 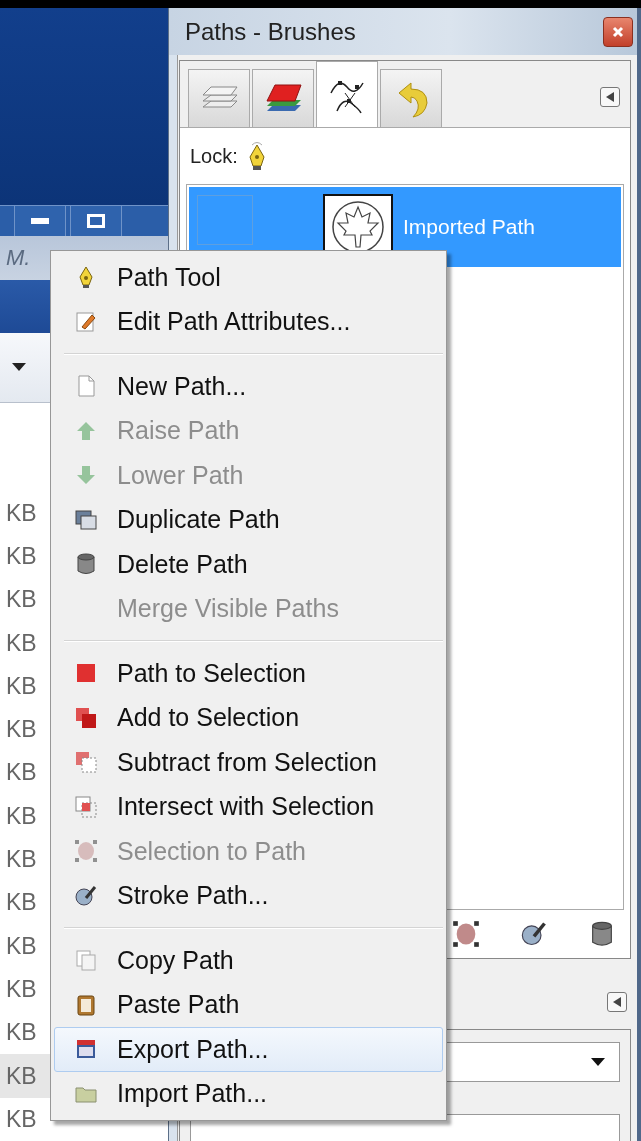 I want to click on maximize-icon, so click(x=96, y=220).